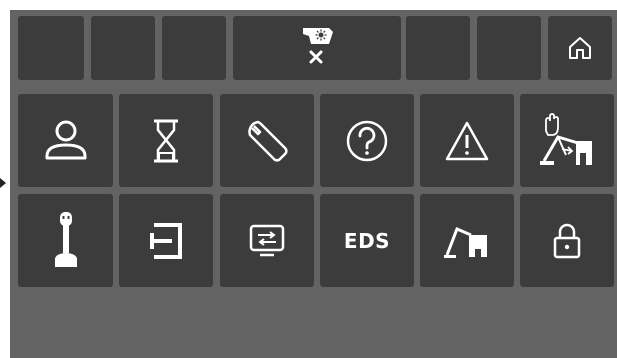 This screenshot has height=358, width=617. I want to click on warning-button, so click(467, 140).